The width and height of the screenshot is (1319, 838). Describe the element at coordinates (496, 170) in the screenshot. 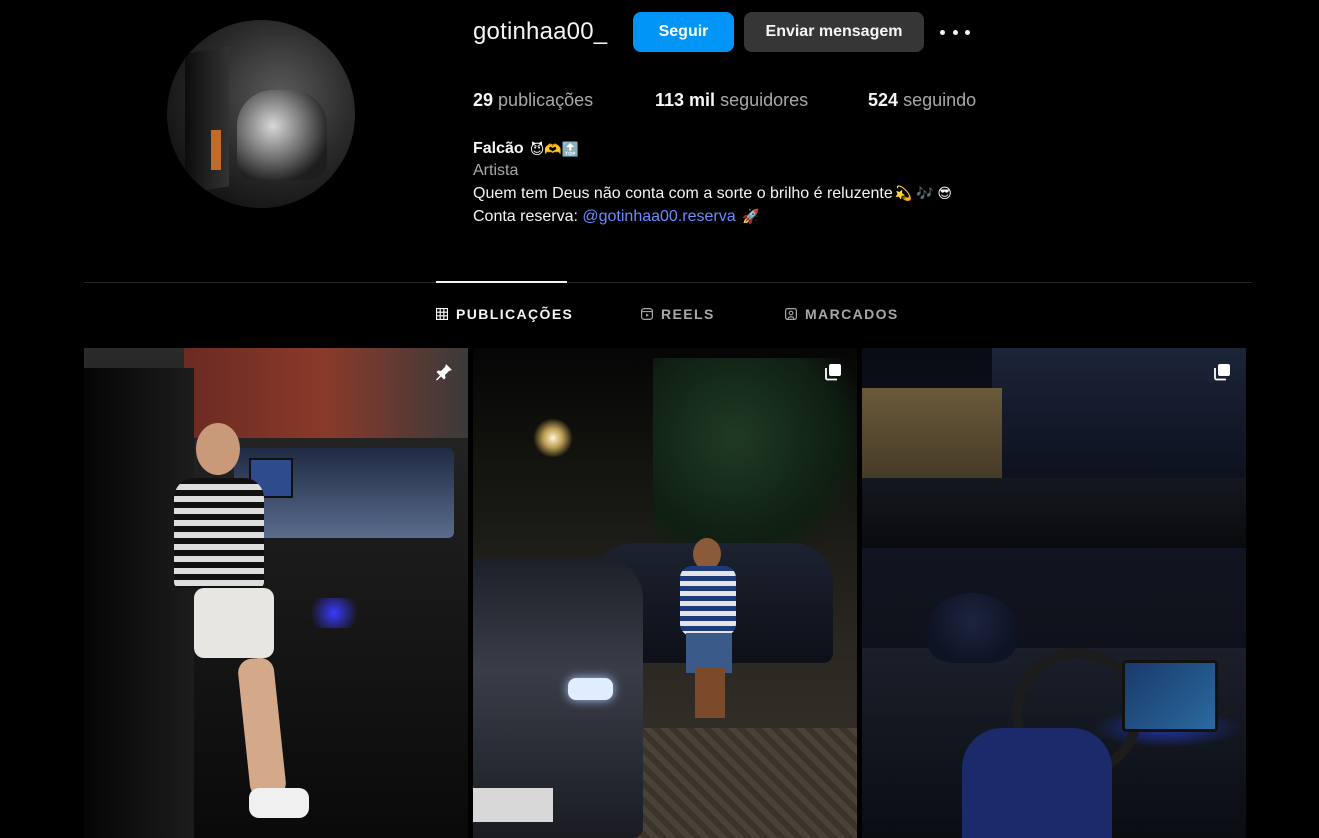

I see `bio-category: Artista` at that location.